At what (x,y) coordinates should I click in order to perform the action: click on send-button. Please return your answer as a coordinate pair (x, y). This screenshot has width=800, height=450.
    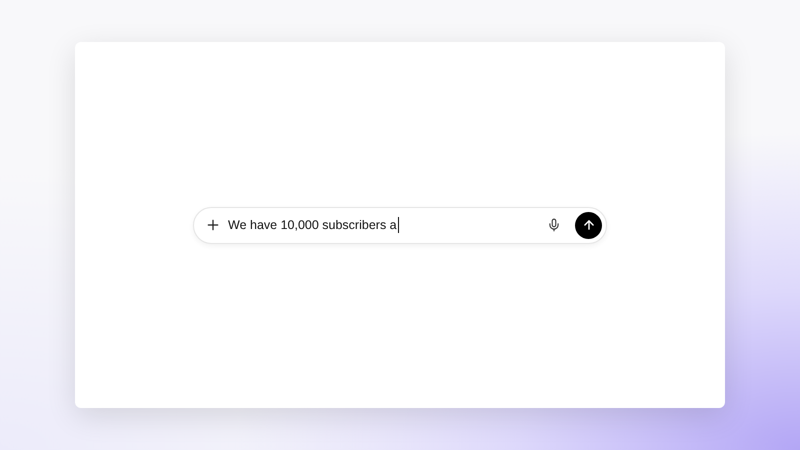
    Looking at the image, I should click on (588, 225).